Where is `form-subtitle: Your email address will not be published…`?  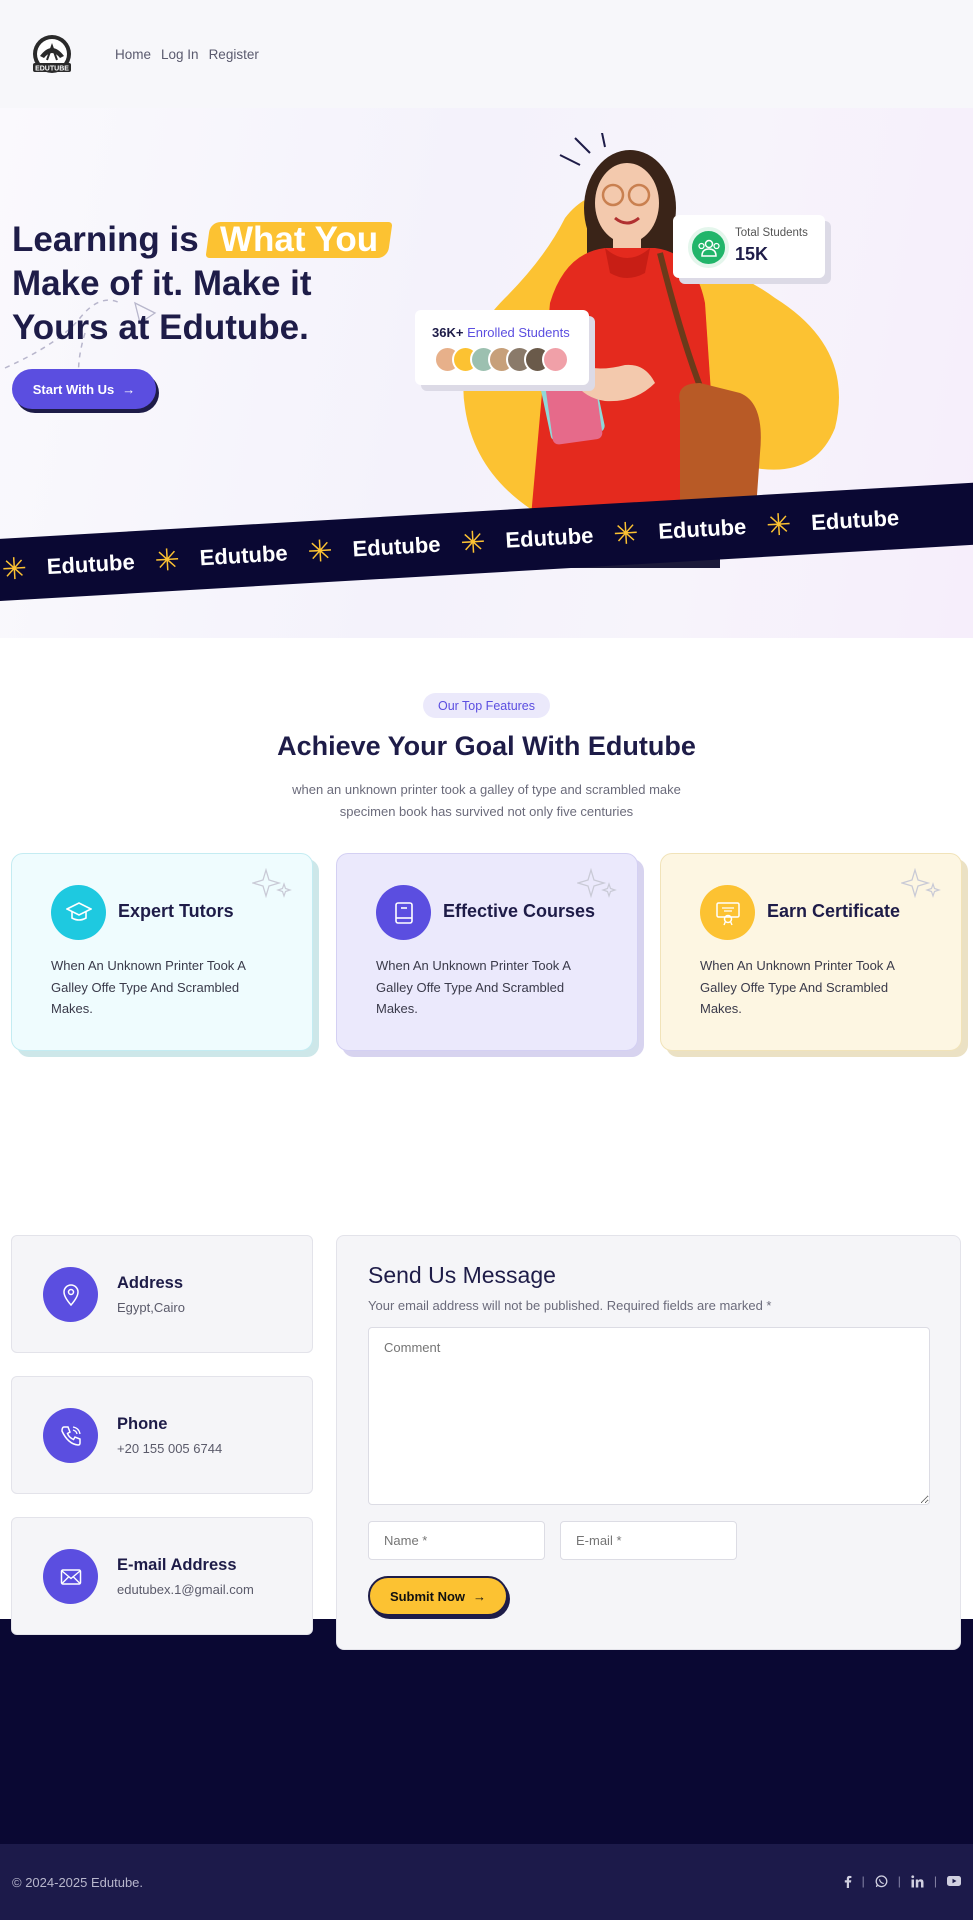
form-subtitle: Your email address will not be published… is located at coordinates (570, 1305).